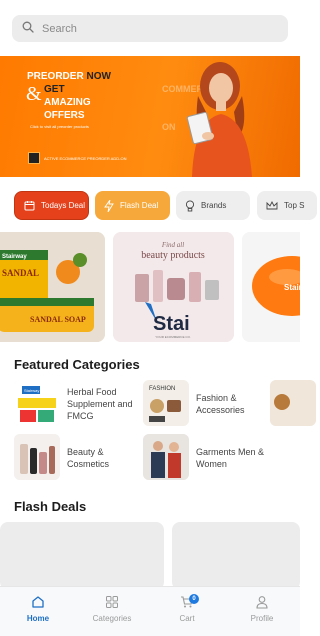  Describe the element at coordinates (59, 126) in the screenshot. I see `banner-subtext: Click to visit all preorder products` at that location.